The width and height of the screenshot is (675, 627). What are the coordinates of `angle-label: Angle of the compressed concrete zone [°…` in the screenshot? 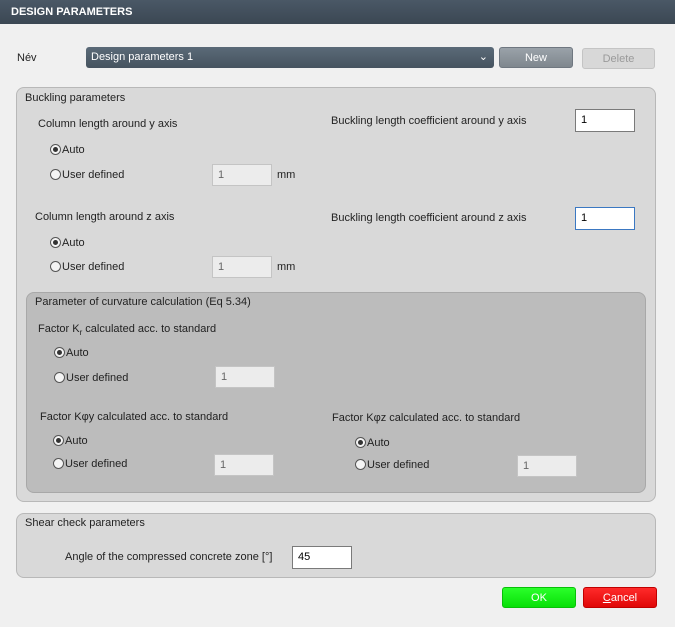 It's located at (169, 557).